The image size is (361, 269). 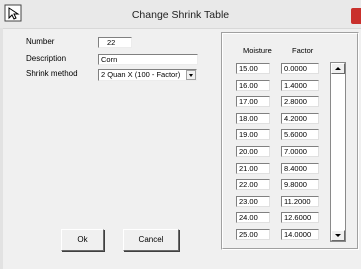 What do you see at coordinates (338, 68) in the screenshot?
I see `scroll-up-icon` at bounding box center [338, 68].